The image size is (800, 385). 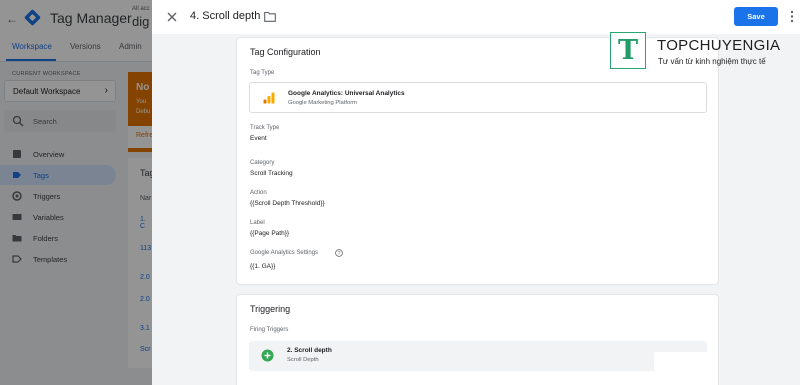 I want to click on tag-type-label: Tag Type, so click(x=262, y=73).